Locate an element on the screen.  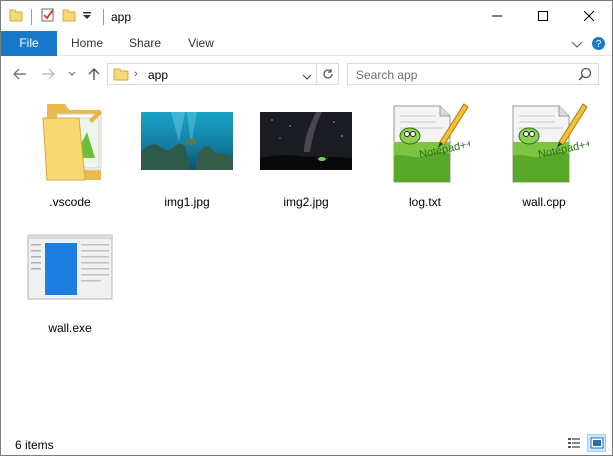
help-icon: ? is located at coordinates (598, 45).